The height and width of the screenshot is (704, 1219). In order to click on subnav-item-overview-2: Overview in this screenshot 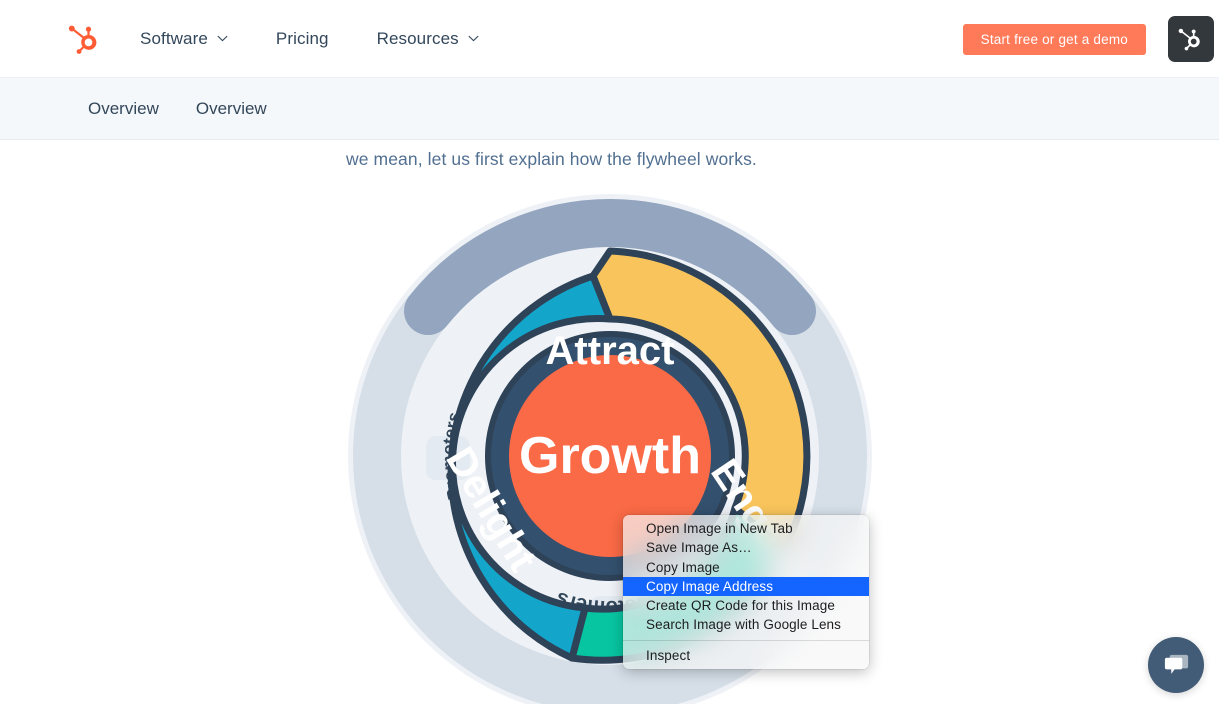, I will do `click(231, 109)`.